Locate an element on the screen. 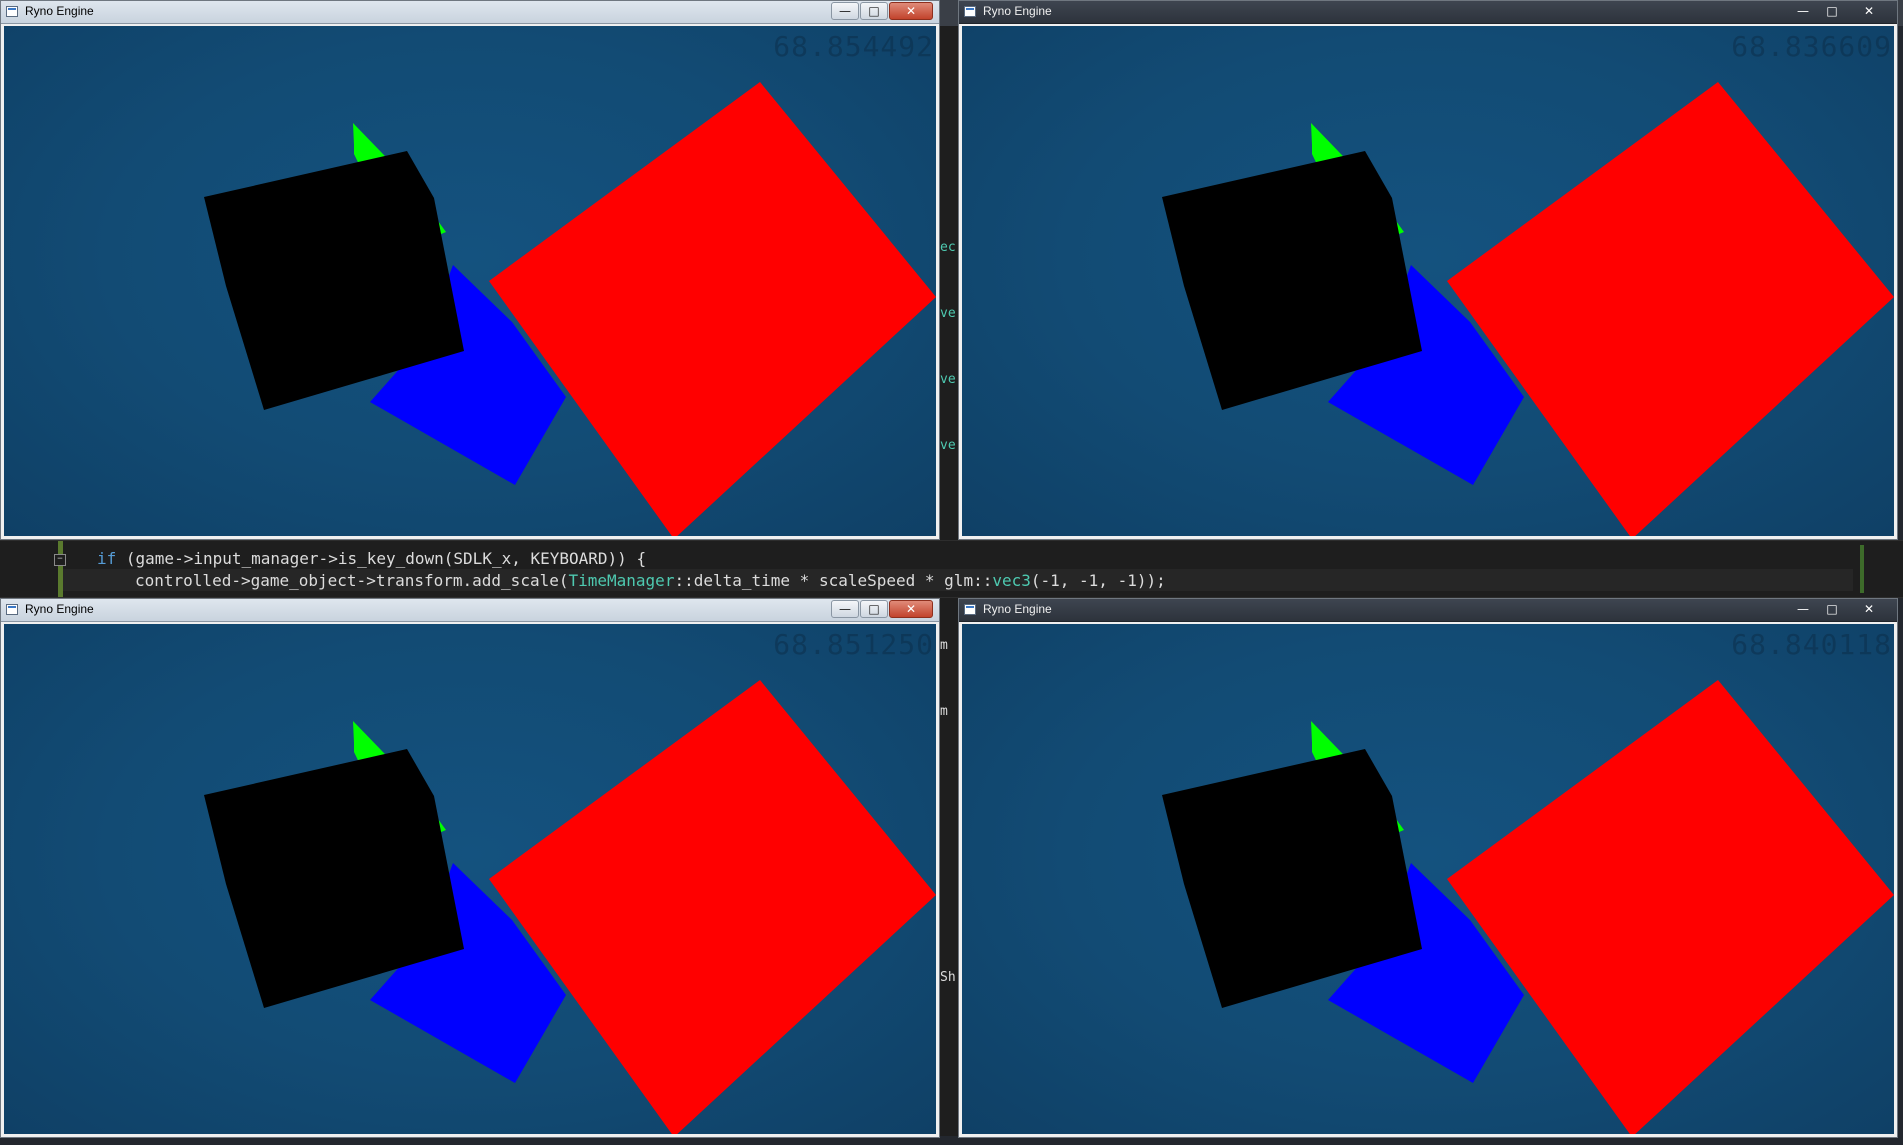  fps-counter: 68.854492 is located at coordinates (853, 46).